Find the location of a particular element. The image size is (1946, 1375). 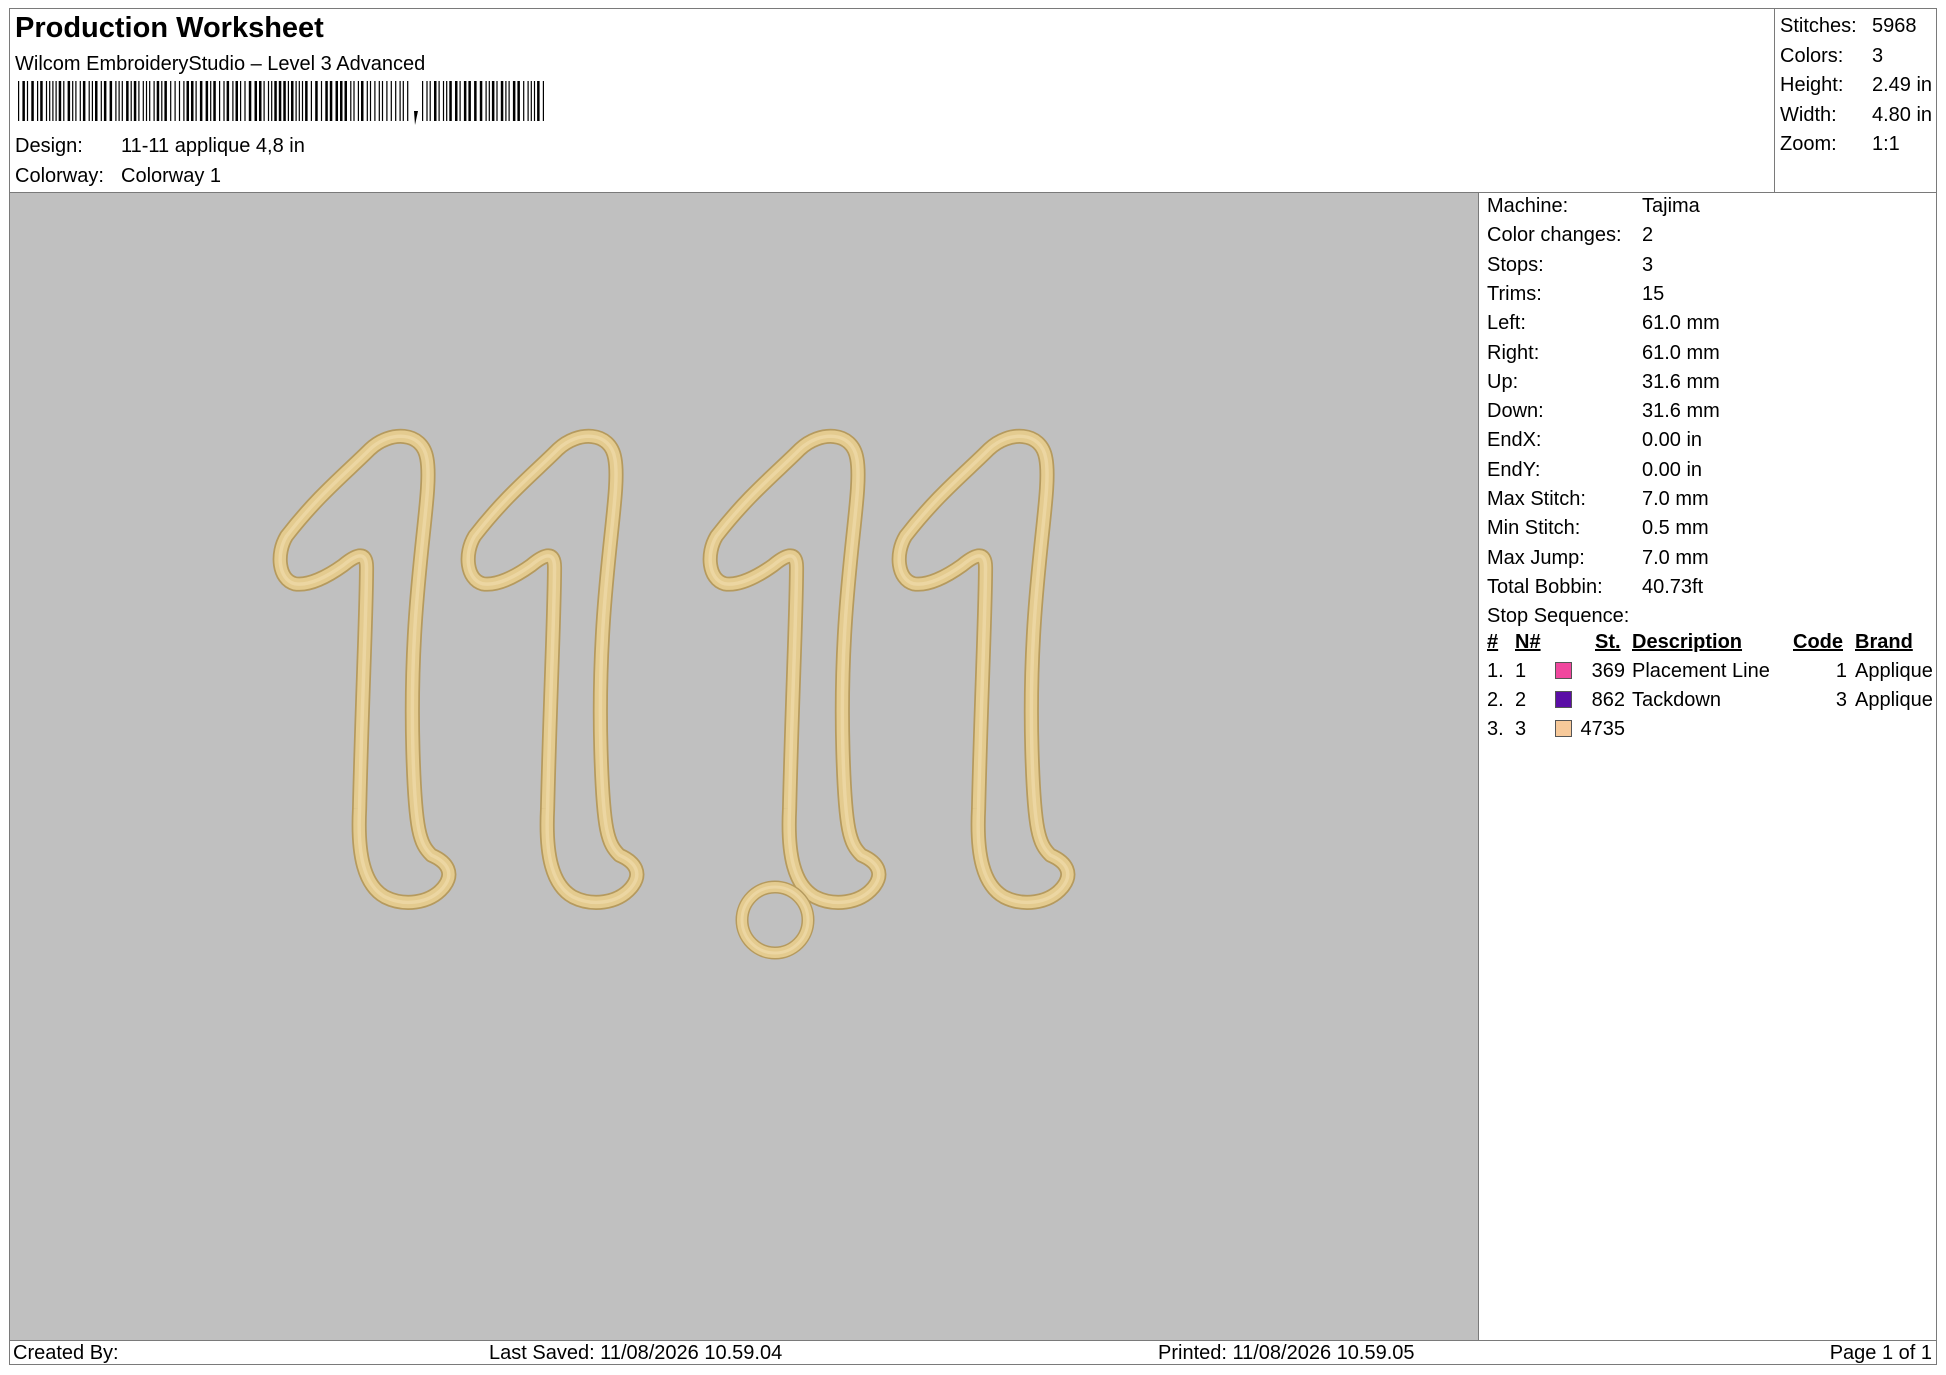

info-row: Total Bobbin: 40.73ft is located at coordinates (1595, 587).